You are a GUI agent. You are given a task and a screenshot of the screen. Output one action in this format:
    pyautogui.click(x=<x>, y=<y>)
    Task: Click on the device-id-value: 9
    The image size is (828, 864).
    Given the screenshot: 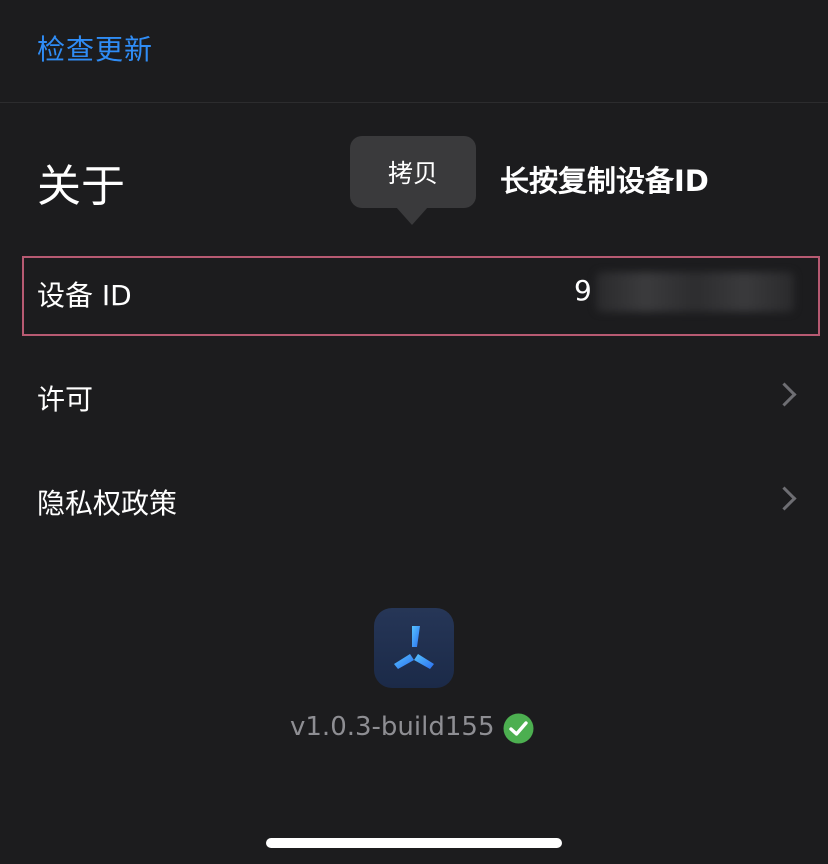 What is the action you would take?
    pyautogui.click(x=583, y=290)
    